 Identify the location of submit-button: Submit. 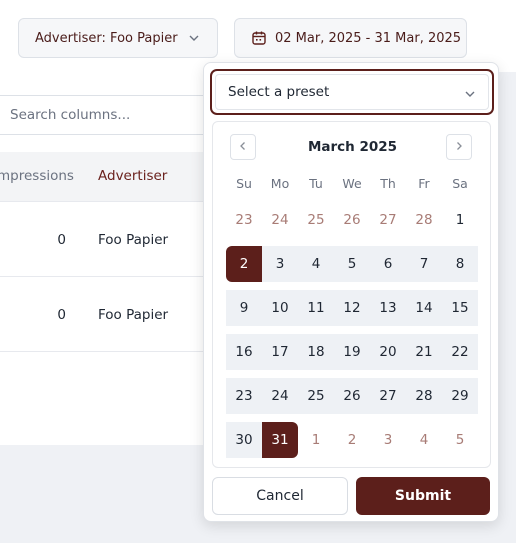
(423, 496).